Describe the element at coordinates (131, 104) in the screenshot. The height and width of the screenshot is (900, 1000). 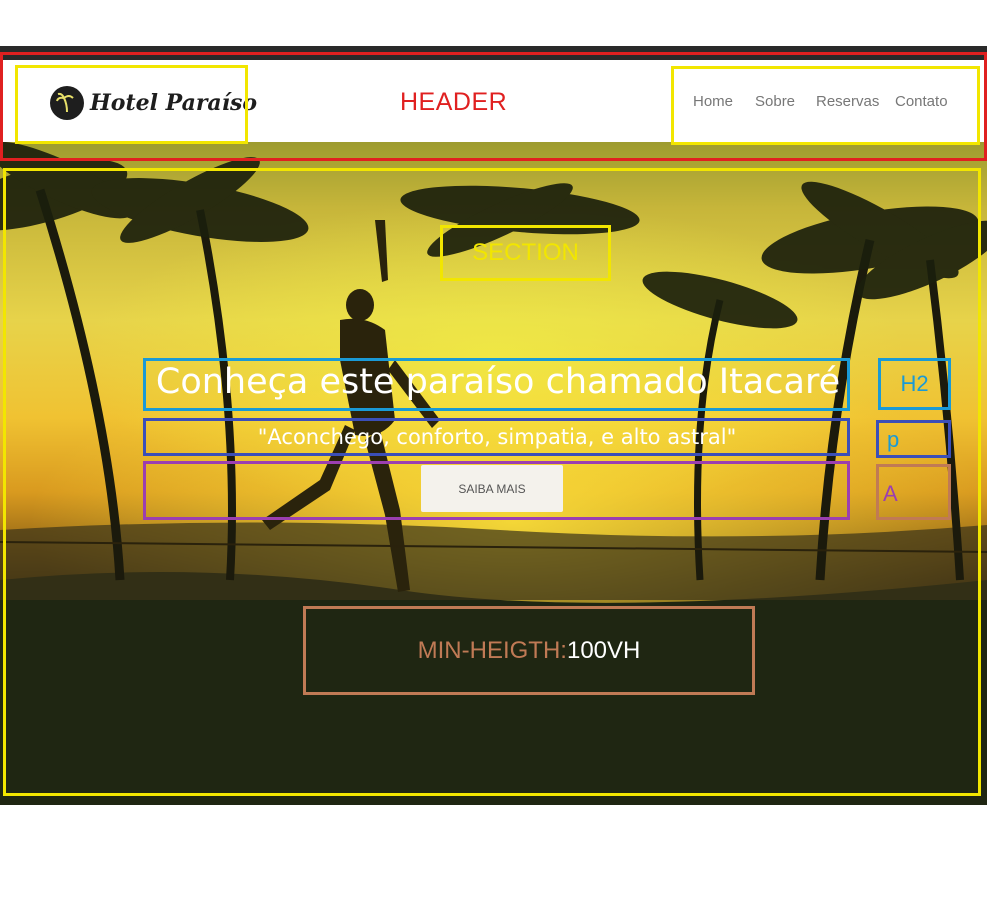
I see `logo-annotation-box` at that location.